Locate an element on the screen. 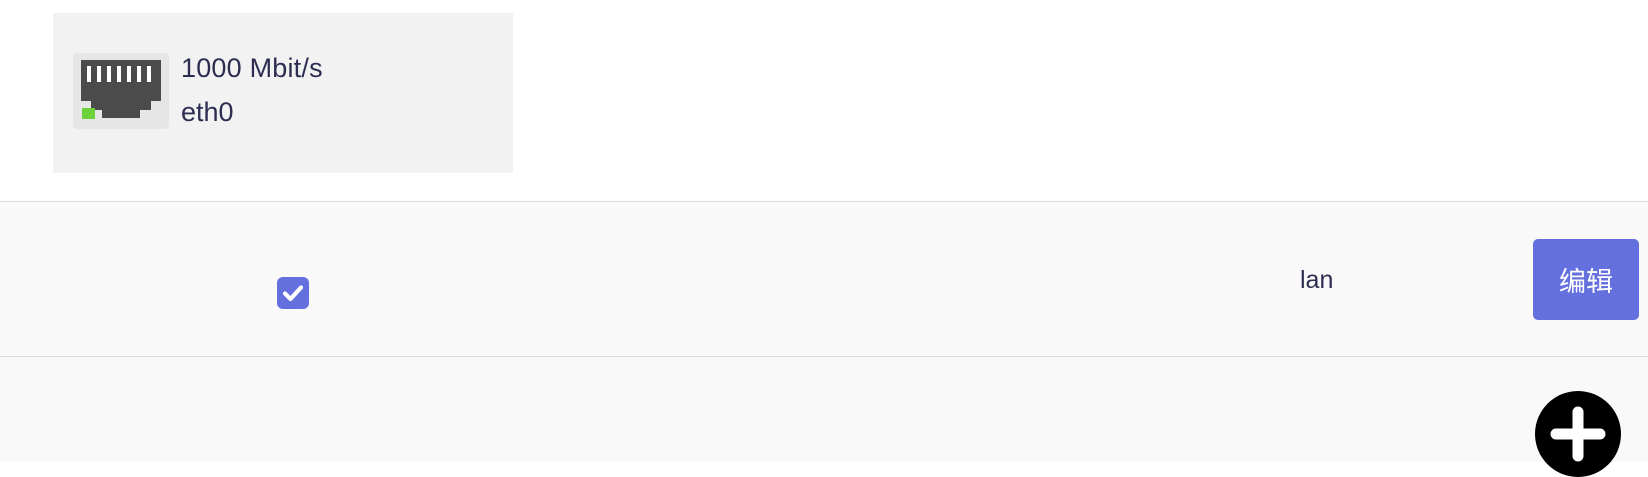  edit-button: 编辑 is located at coordinates (1586, 279).